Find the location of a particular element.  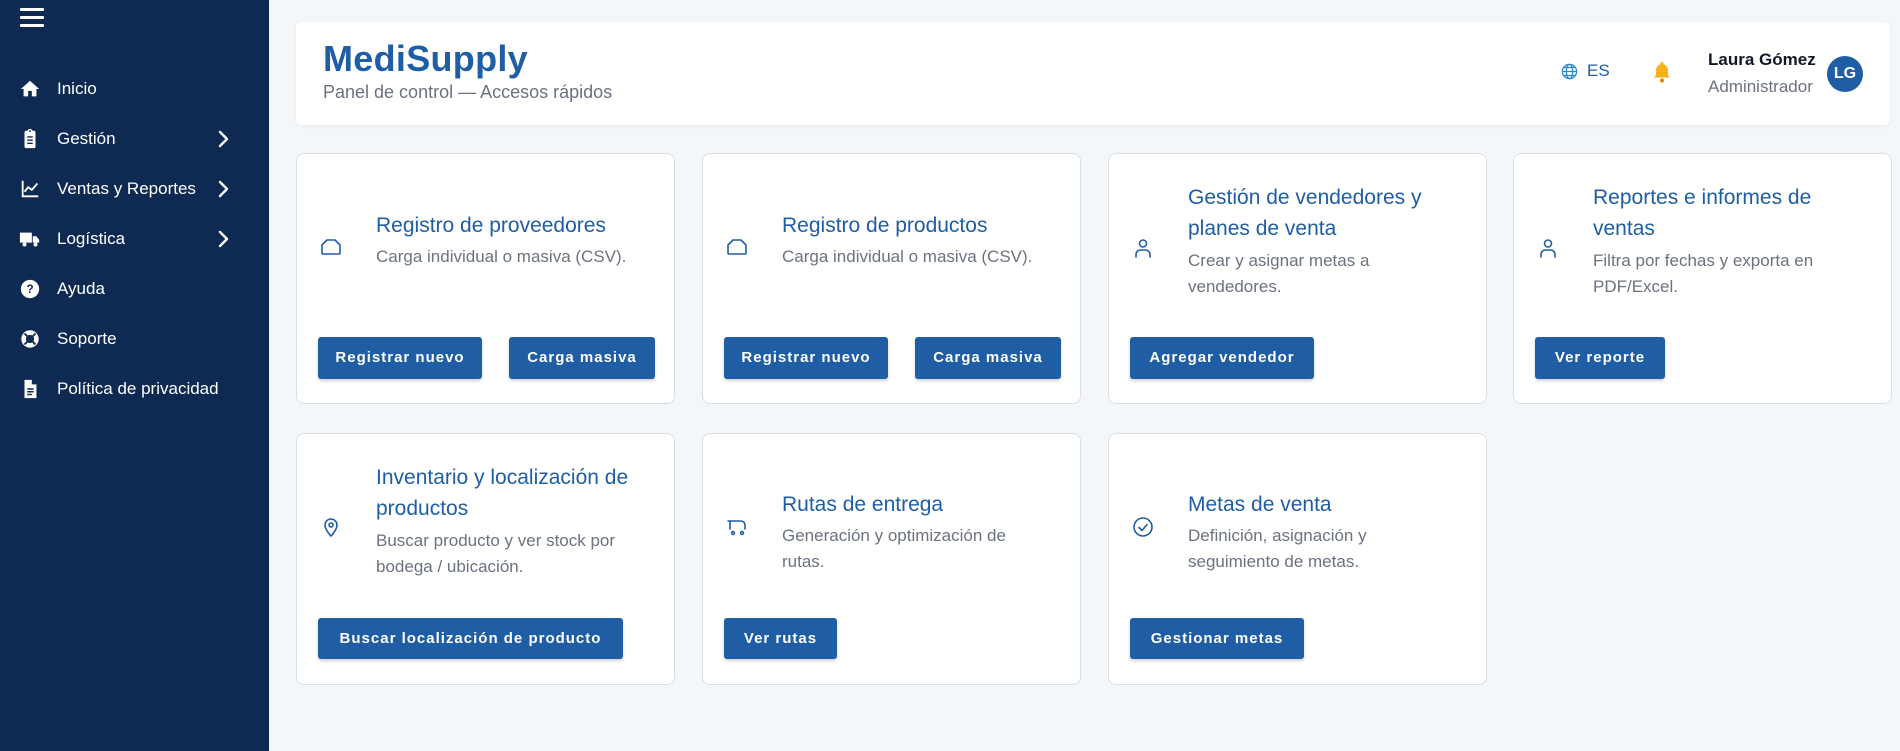

check-circle-icon is located at coordinates (1143, 527).